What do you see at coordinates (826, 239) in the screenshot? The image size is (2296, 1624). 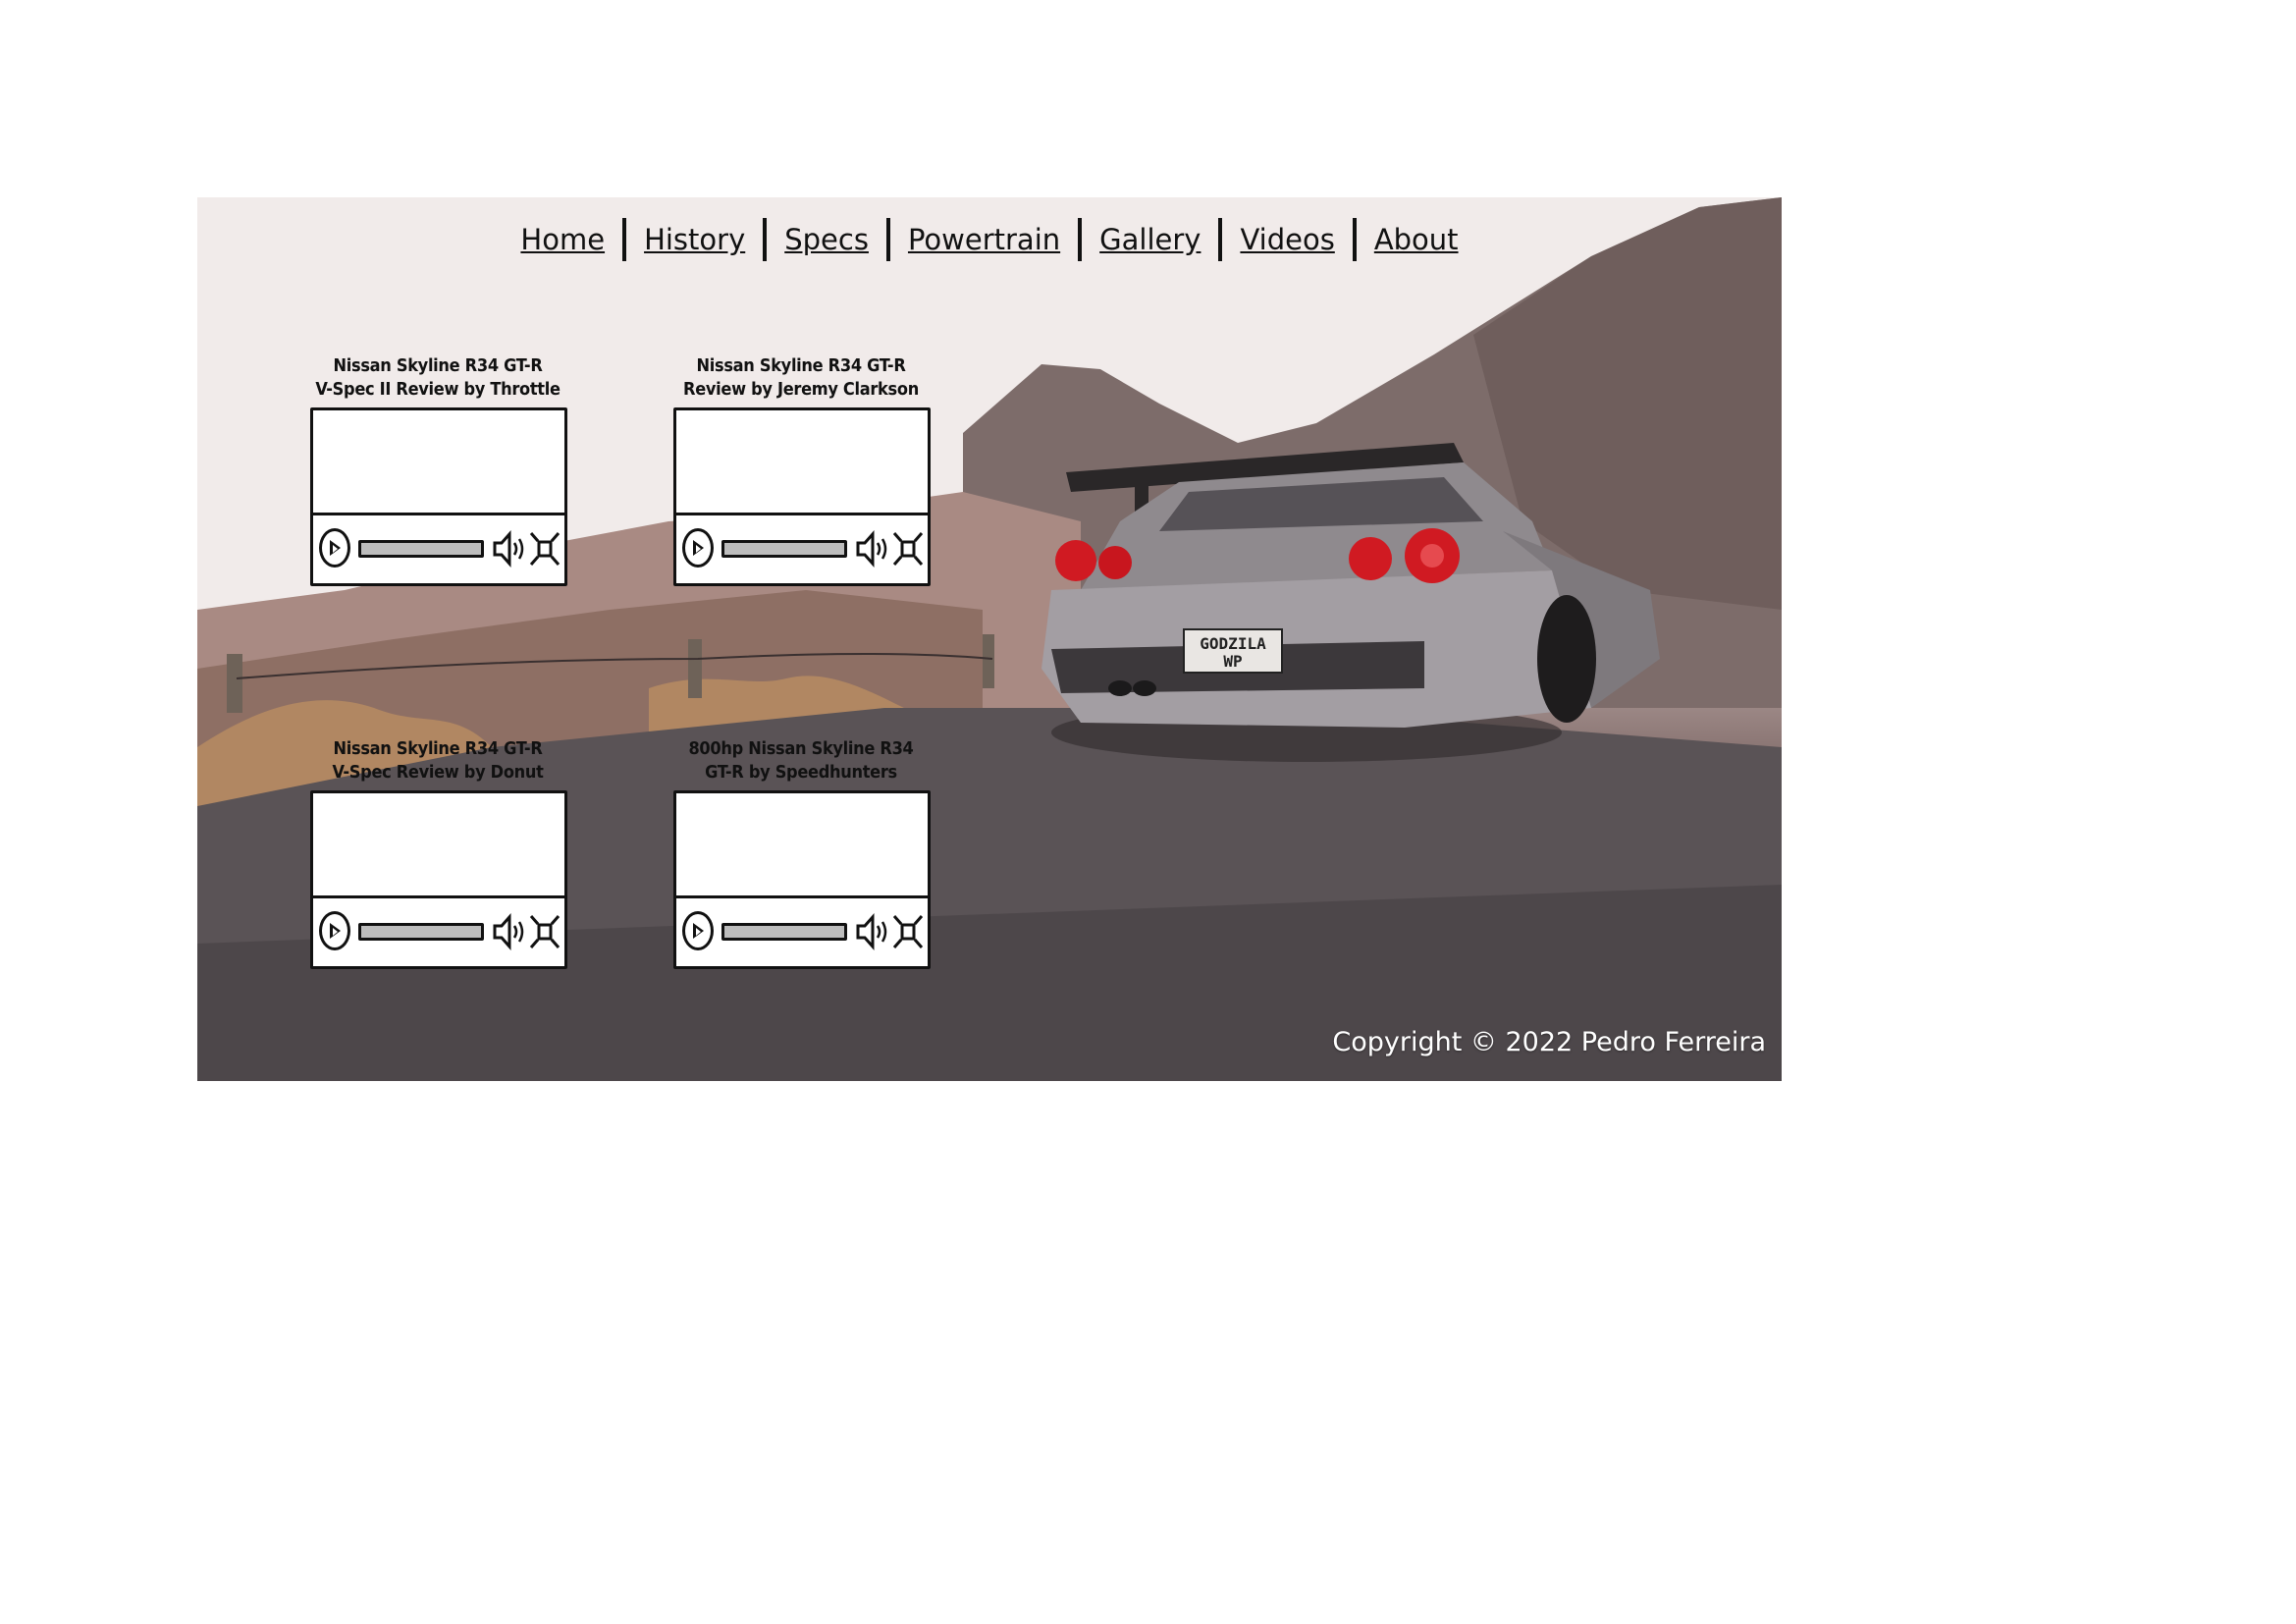 I see `nav-specs: Specs` at bounding box center [826, 239].